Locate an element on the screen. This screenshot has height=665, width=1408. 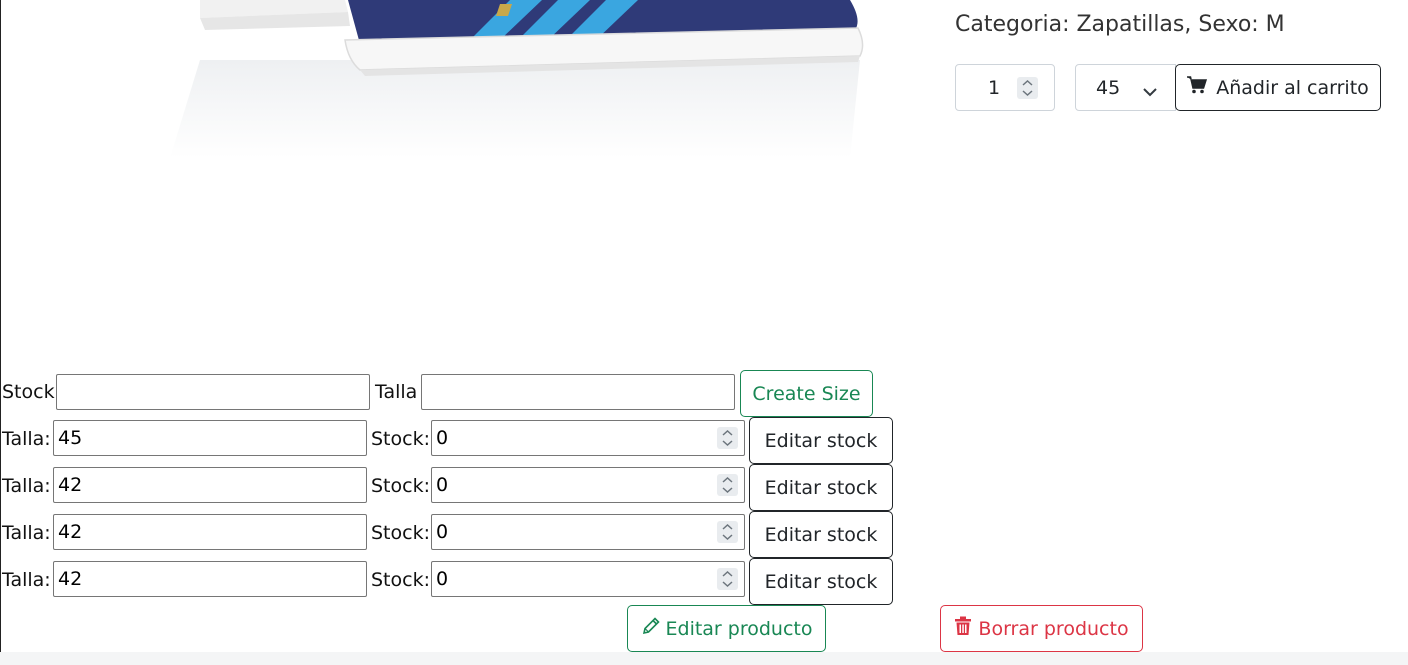
trash-icon is located at coordinates (963, 628).